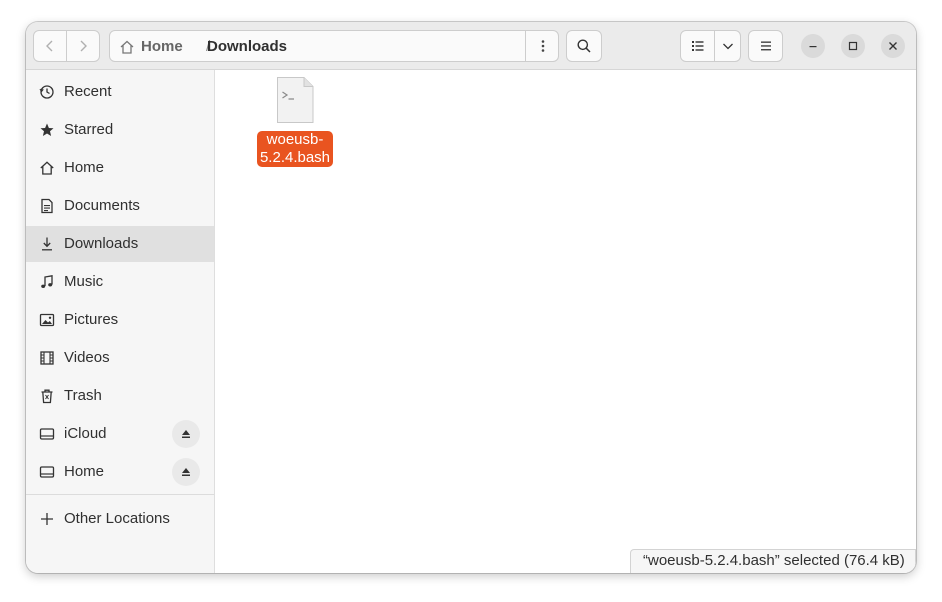 This screenshot has width=942, height=602. What do you see at coordinates (295, 157) in the screenshot?
I see `file-name-line: 5.2.4.bash` at bounding box center [295, 157].